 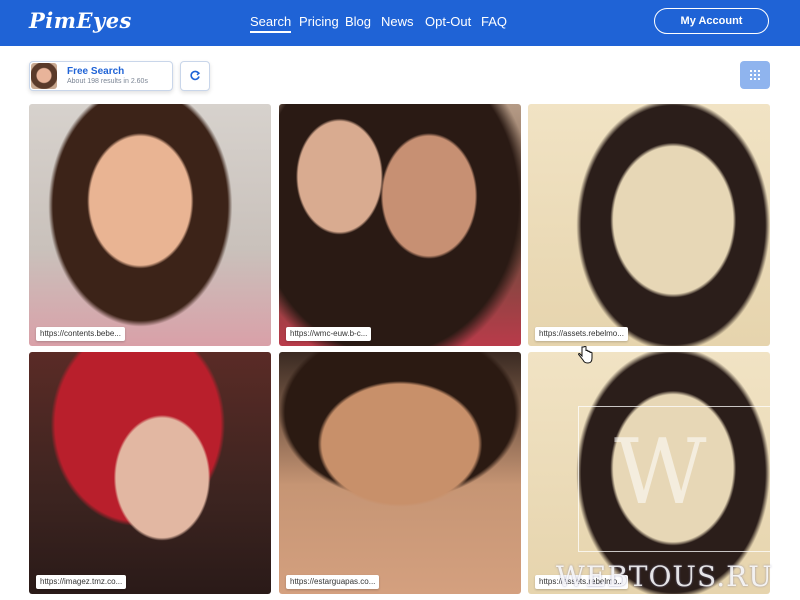 I want to click on grid-view-toggle, so click(x=755, y=75).